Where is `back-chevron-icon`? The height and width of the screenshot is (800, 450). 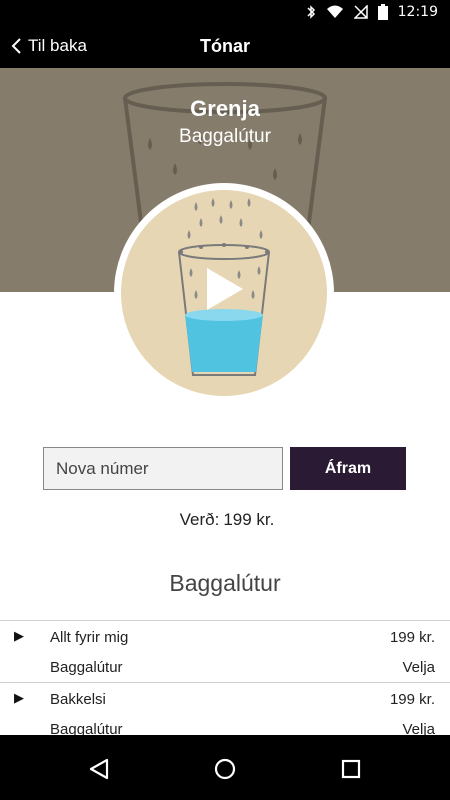
back-chevron-icon is located at coordinates (16, 46).